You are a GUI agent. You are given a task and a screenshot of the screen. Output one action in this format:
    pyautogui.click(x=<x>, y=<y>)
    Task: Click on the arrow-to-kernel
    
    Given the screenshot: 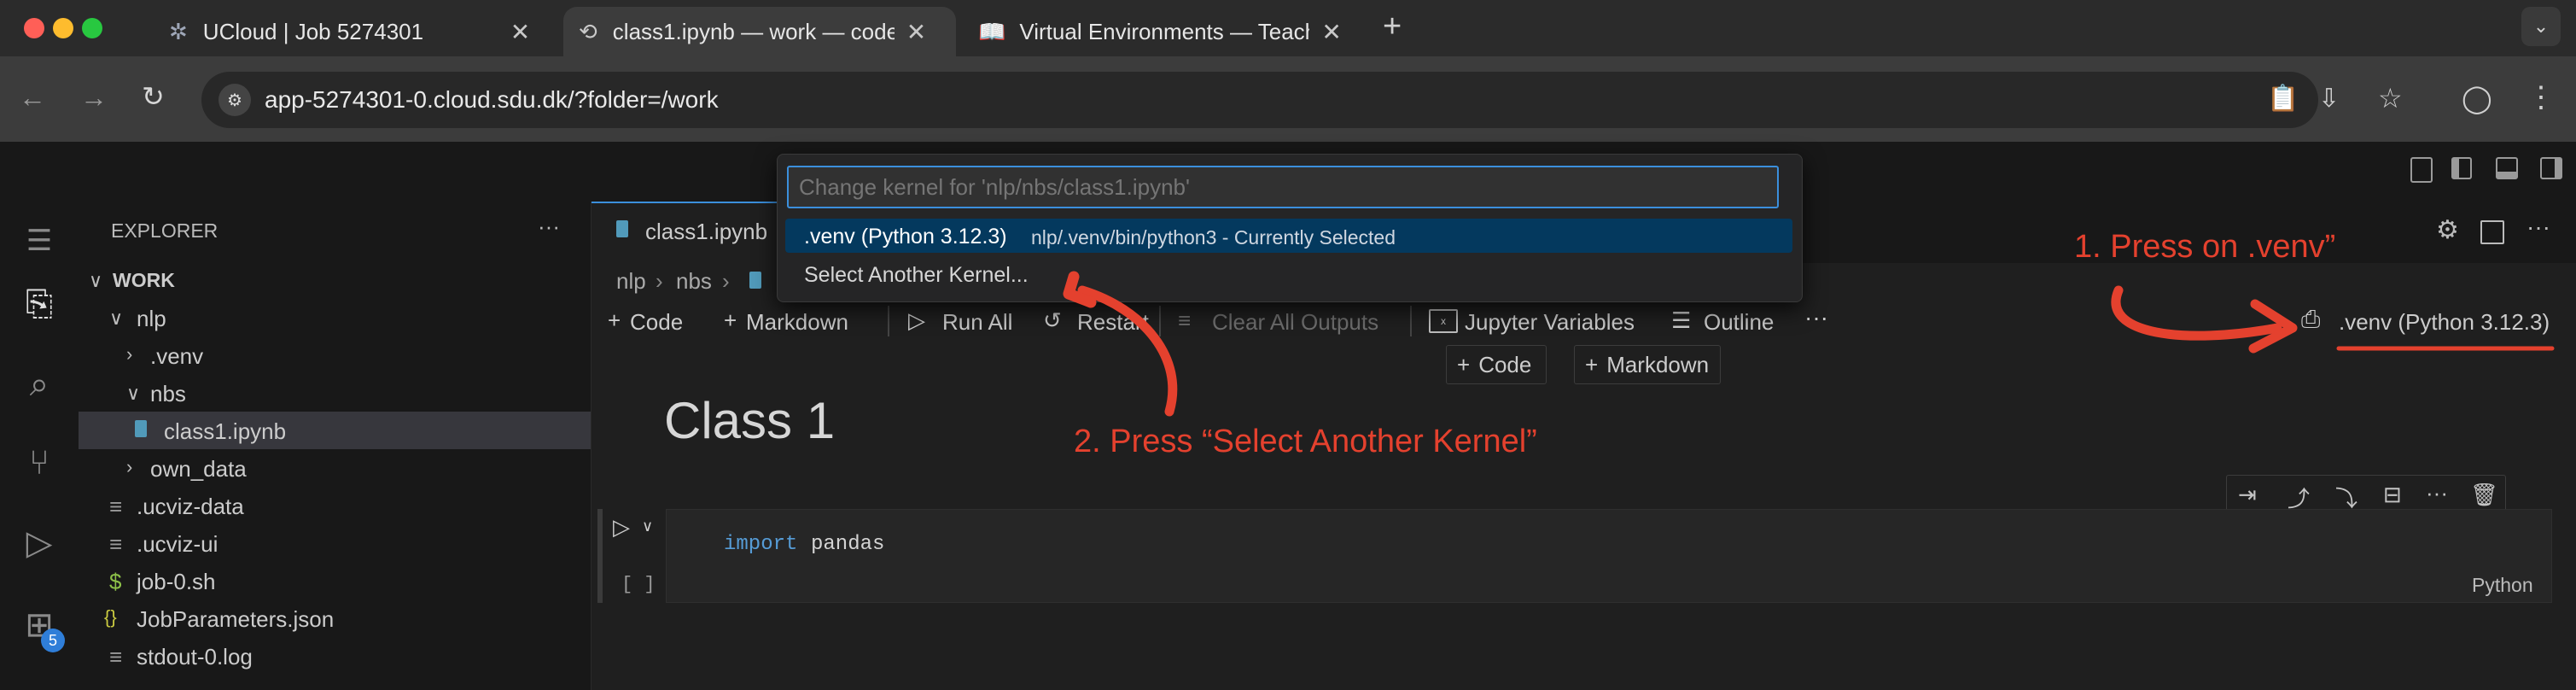 What is the action you would take?
    pyautogui.click(x=2196, y=313)
    